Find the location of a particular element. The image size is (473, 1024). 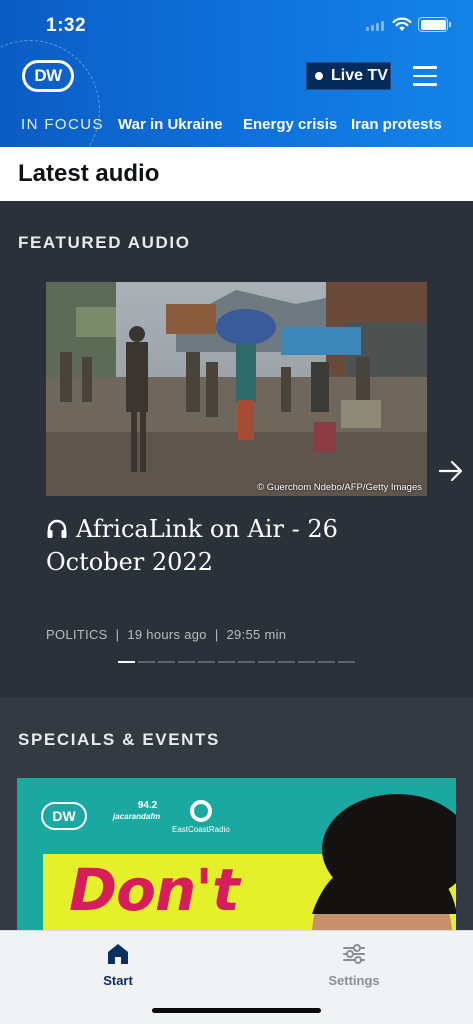

banner-jacaranda-logo: 94.2 jacarandafm is located at coordinates (137, 810).